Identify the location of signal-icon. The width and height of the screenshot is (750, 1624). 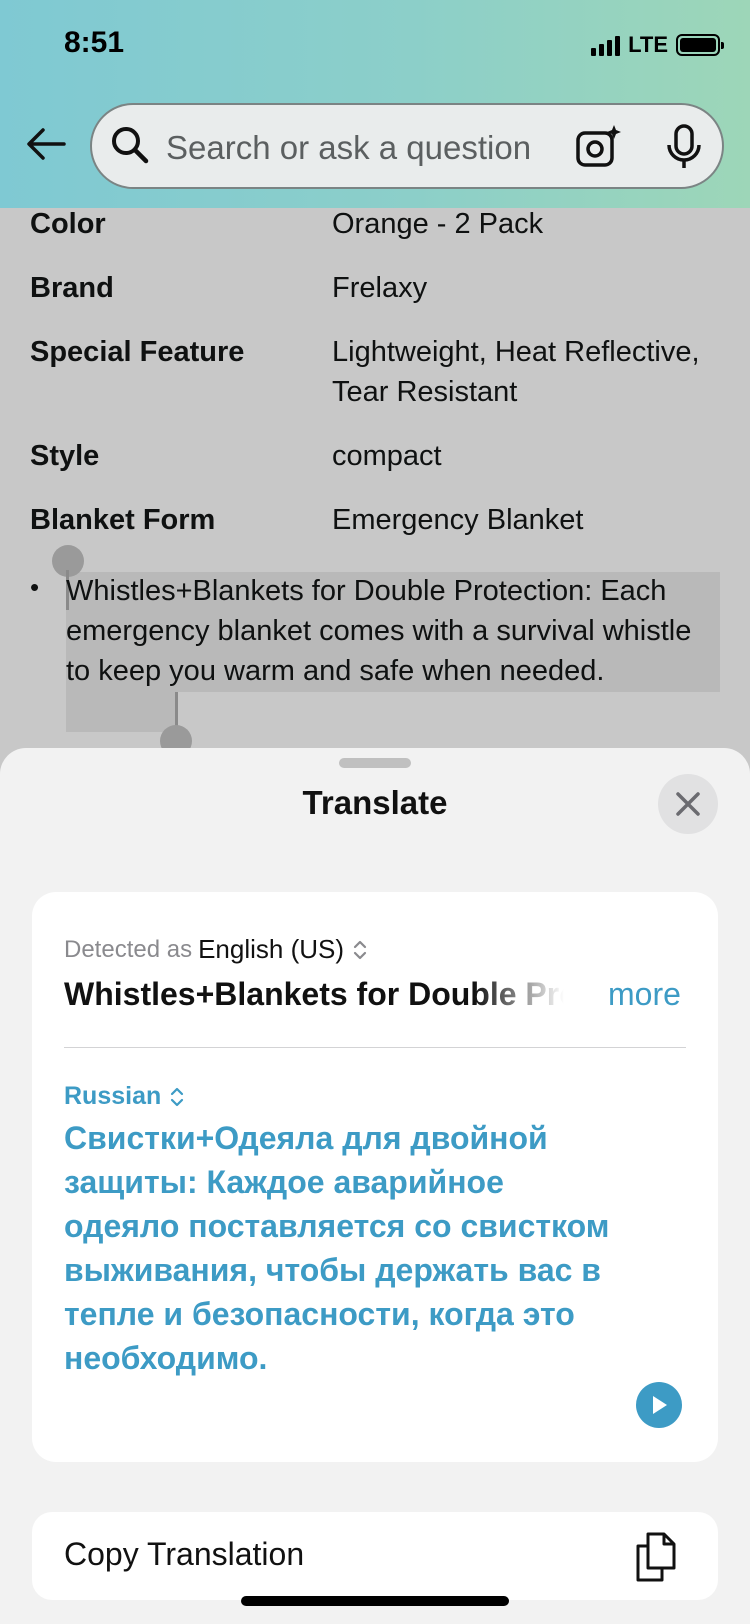
(606, 45).